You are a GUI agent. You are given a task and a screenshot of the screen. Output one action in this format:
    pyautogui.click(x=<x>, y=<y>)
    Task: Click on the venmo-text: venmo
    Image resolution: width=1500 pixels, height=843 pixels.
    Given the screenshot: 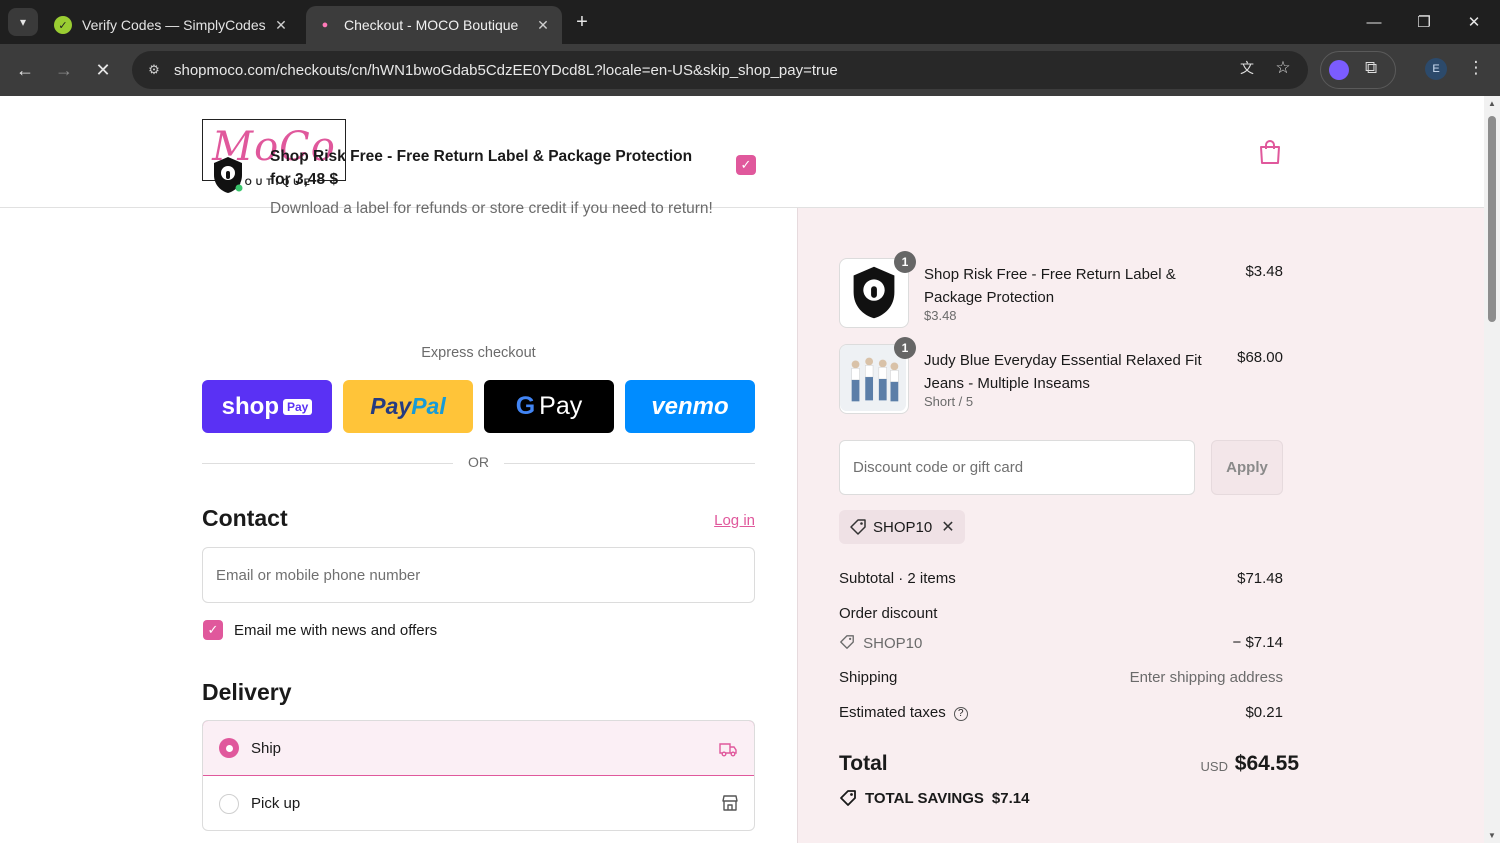 What is the action you would take?
    pyautogui.click(x=690, y=406)
    